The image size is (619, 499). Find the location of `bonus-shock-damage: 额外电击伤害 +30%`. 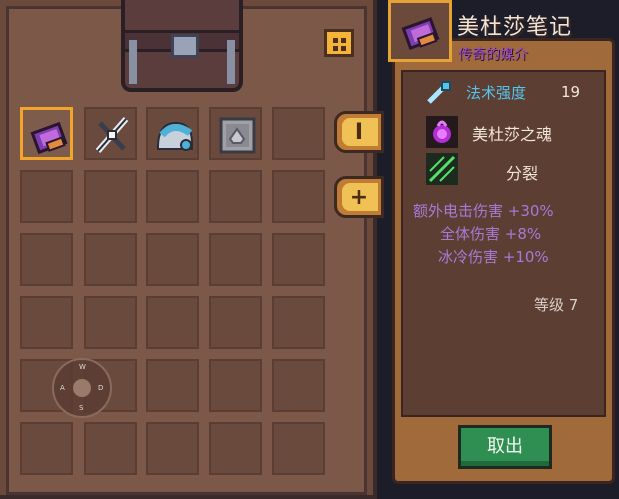

bonus-shock-damage: 额外电击伤害 +30% is located at coordinates (483, 211).